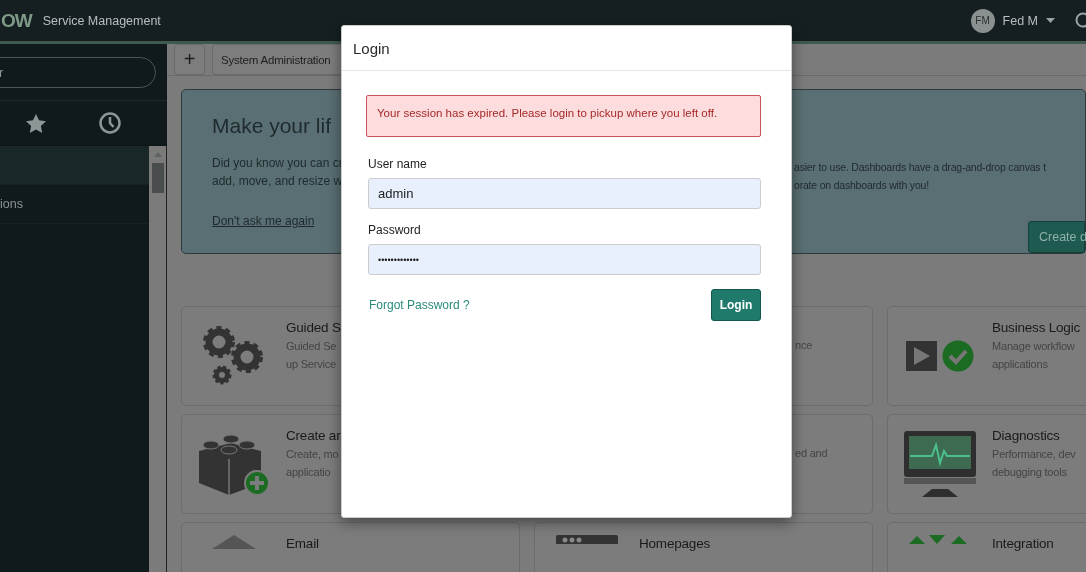  I want to click on card-title: Integration, so click(1023, 544).